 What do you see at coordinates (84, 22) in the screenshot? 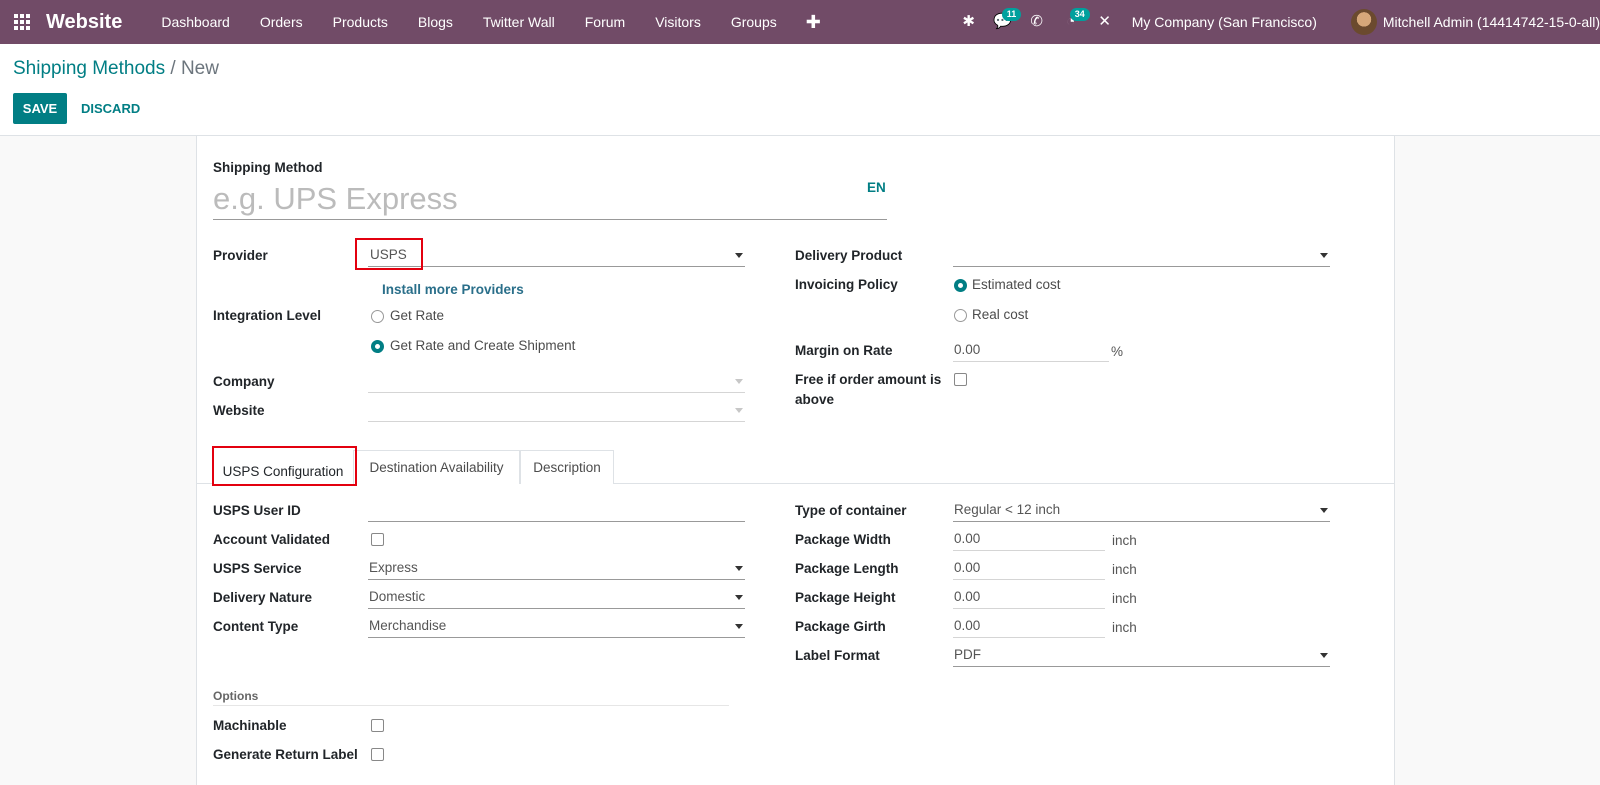
I see `app-name: Website` at bounding box center [84, 22].